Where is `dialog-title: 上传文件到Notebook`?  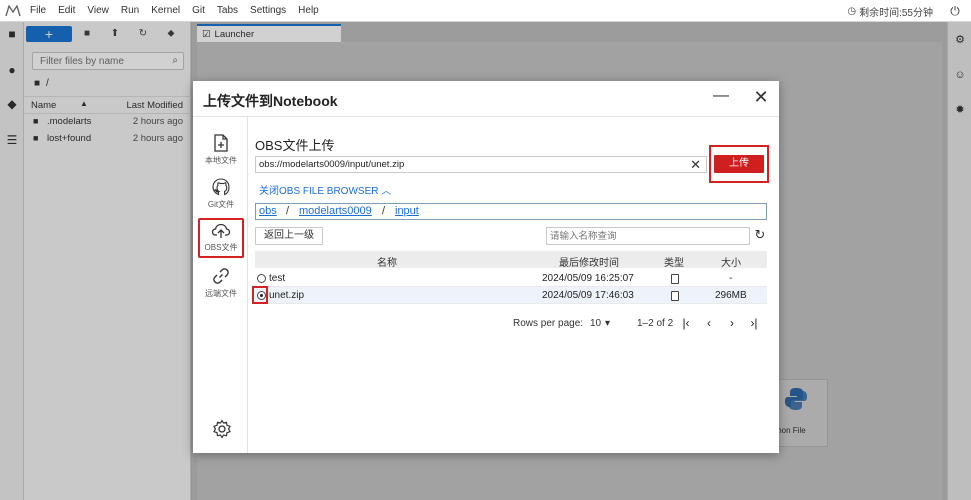 dialog-title: 上传文件到Notebook is located at coordinates (270, 101).